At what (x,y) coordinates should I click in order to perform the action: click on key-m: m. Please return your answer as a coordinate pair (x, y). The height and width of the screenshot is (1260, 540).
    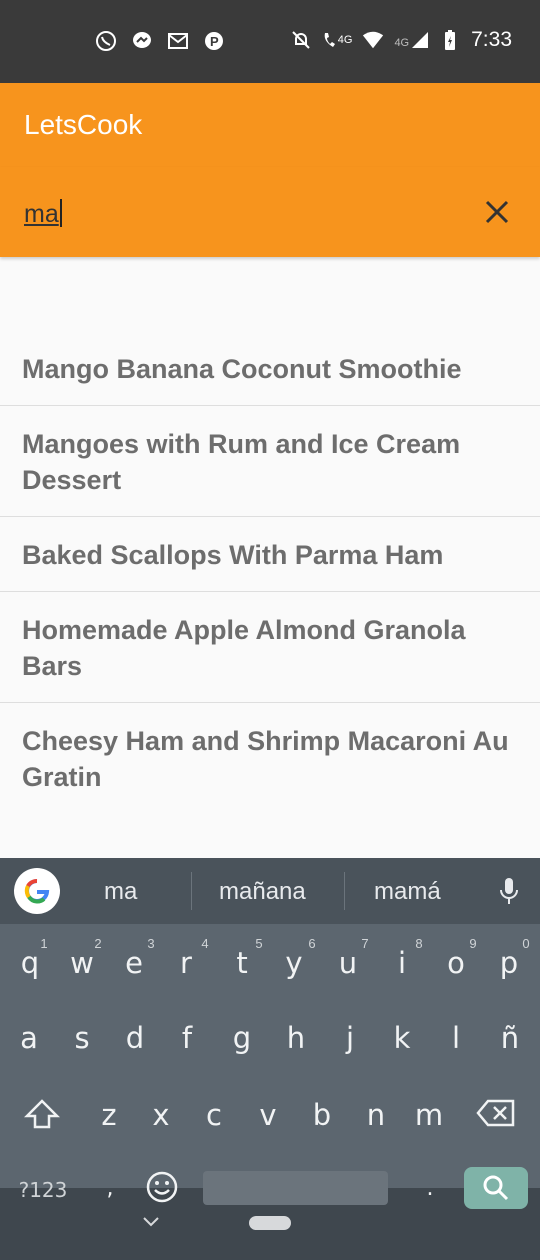
    Looking at the image, I should click on (429, 1115).